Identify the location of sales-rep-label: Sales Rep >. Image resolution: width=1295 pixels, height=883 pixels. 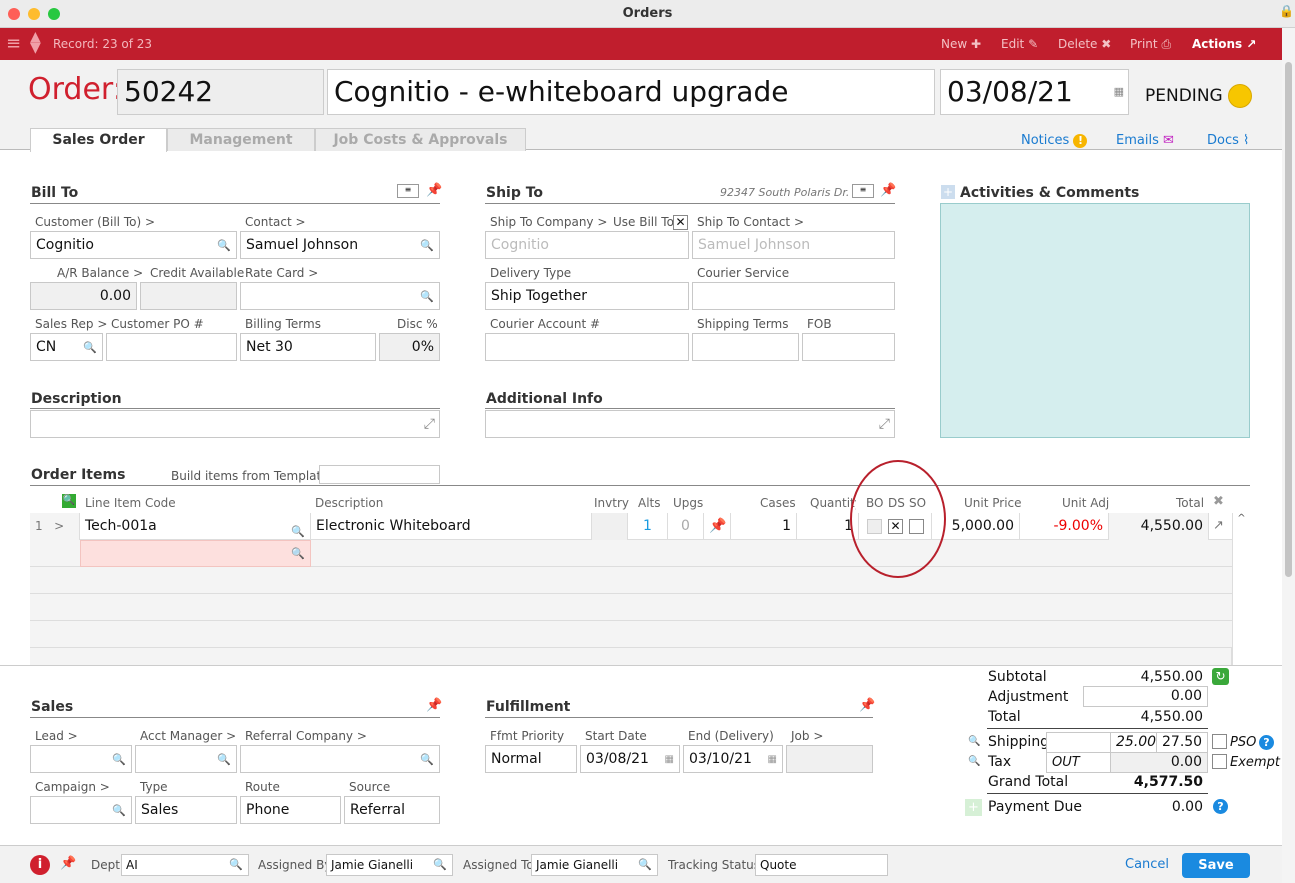
(71, 324).